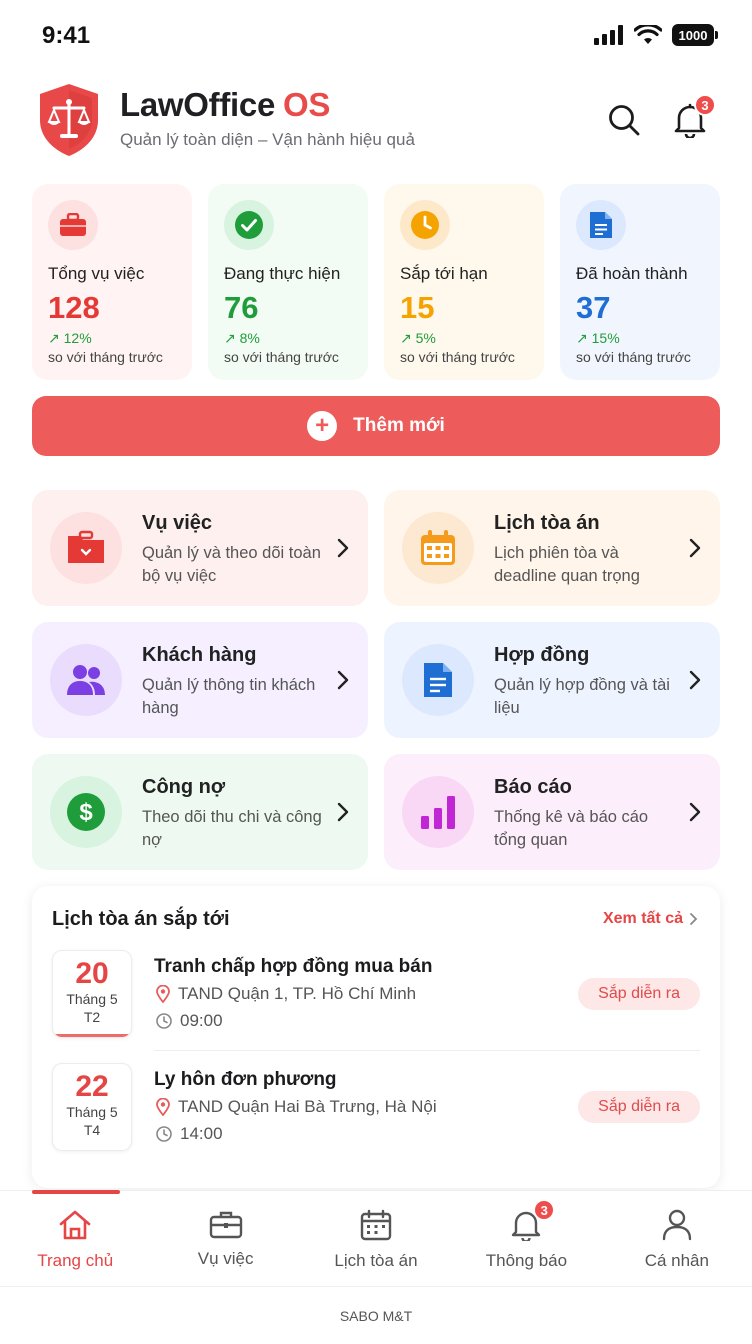  I want to click on tab-court-calendar: Lịch tòa án, so click(376, 1238).